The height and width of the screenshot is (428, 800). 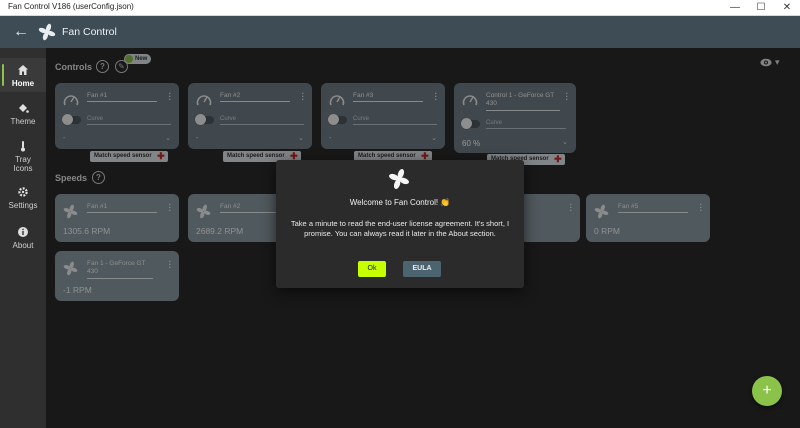 I want to click on ok-button: Ok, so click(x=372, y=269).